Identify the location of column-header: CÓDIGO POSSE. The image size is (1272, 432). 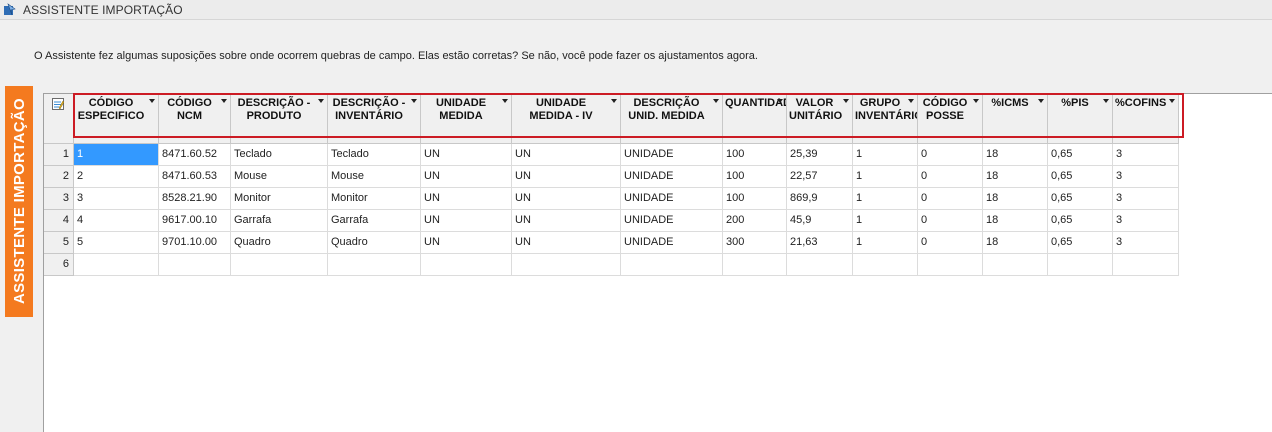
(950, 119).